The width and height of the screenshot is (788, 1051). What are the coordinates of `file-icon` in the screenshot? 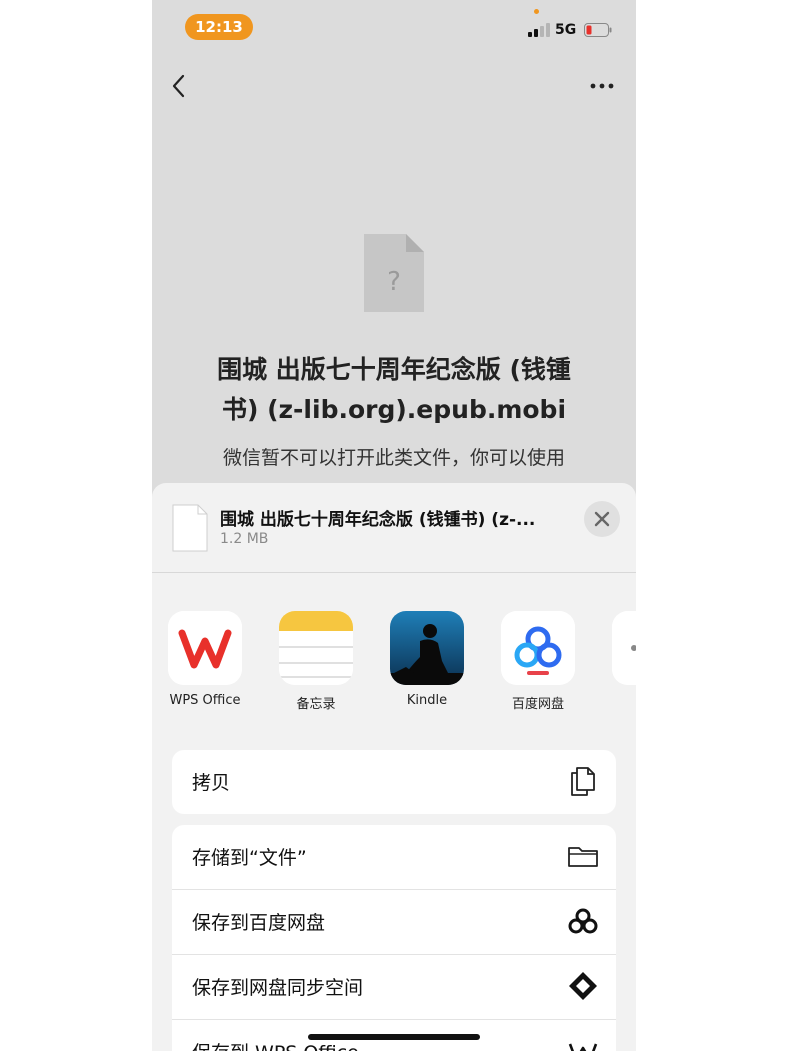 It's located at (190, 528).